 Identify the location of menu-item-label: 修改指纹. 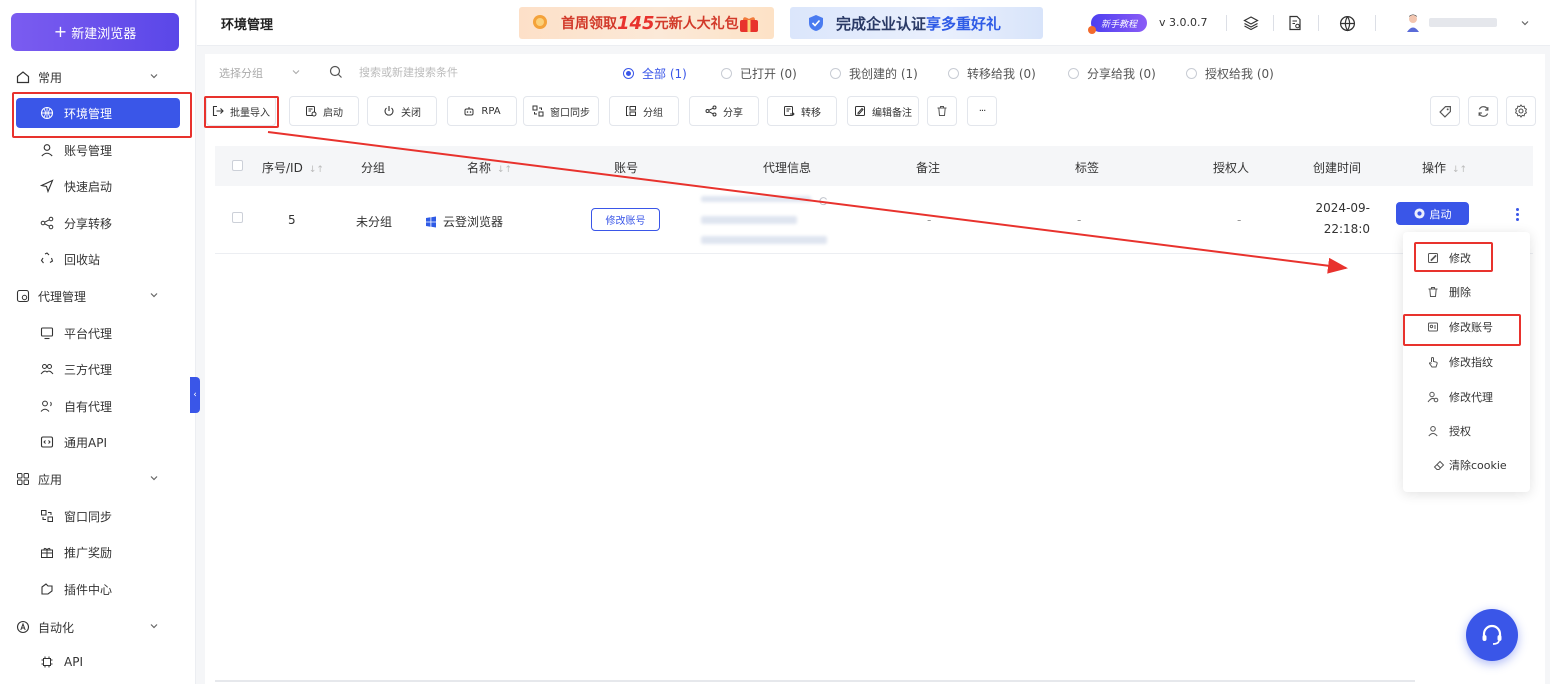
(1471, 362).